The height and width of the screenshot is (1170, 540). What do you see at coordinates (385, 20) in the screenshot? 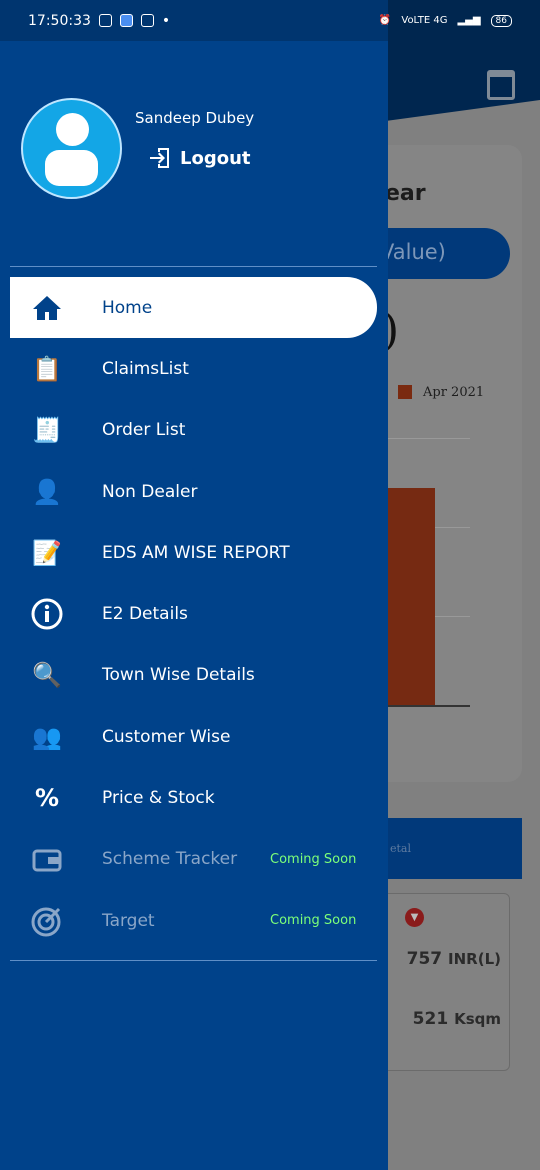
I see `alarm-icon: ⏰` at bounding box center [385, 20].